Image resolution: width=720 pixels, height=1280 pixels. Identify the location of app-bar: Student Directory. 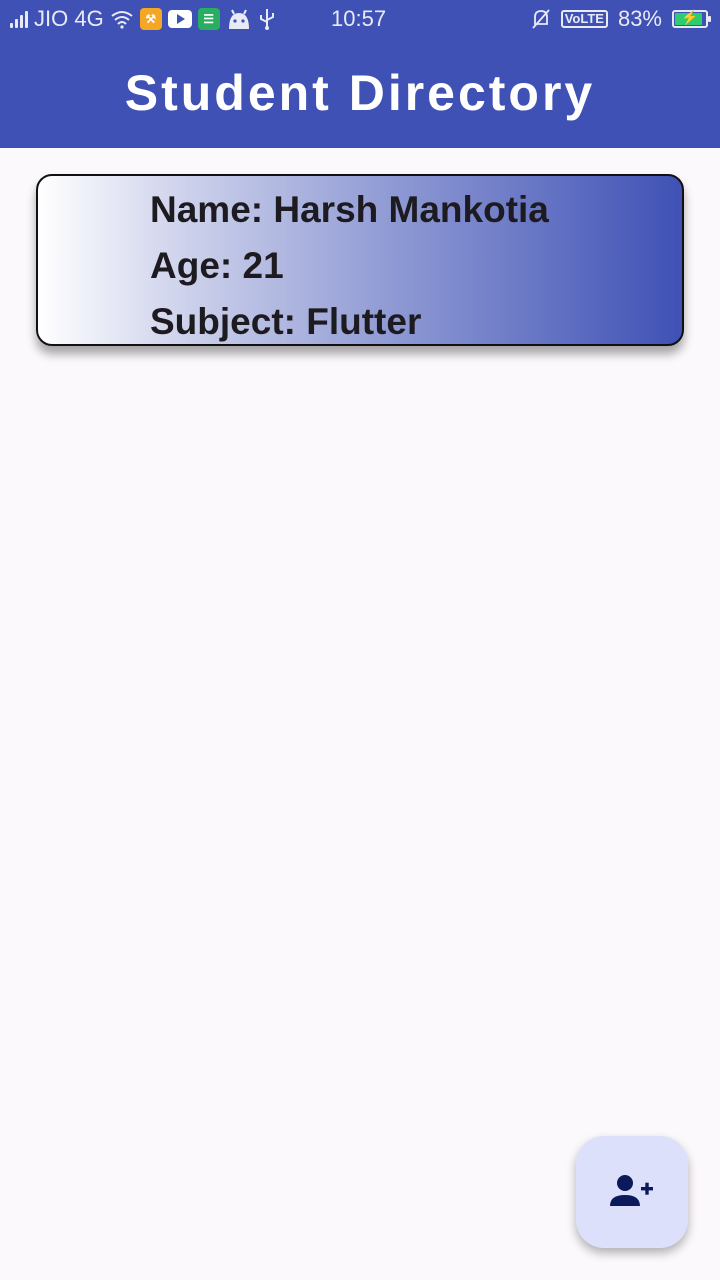
(360, 93).